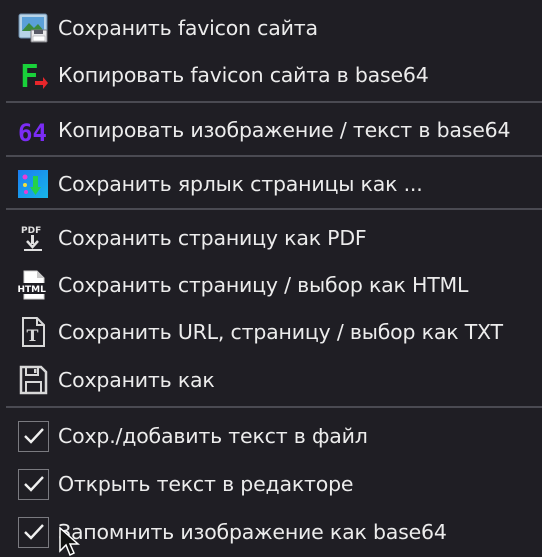 The image size is (542, 557). I want to click on menu-item-label: Копировать изображение / текст в base64, so click(284, 130).